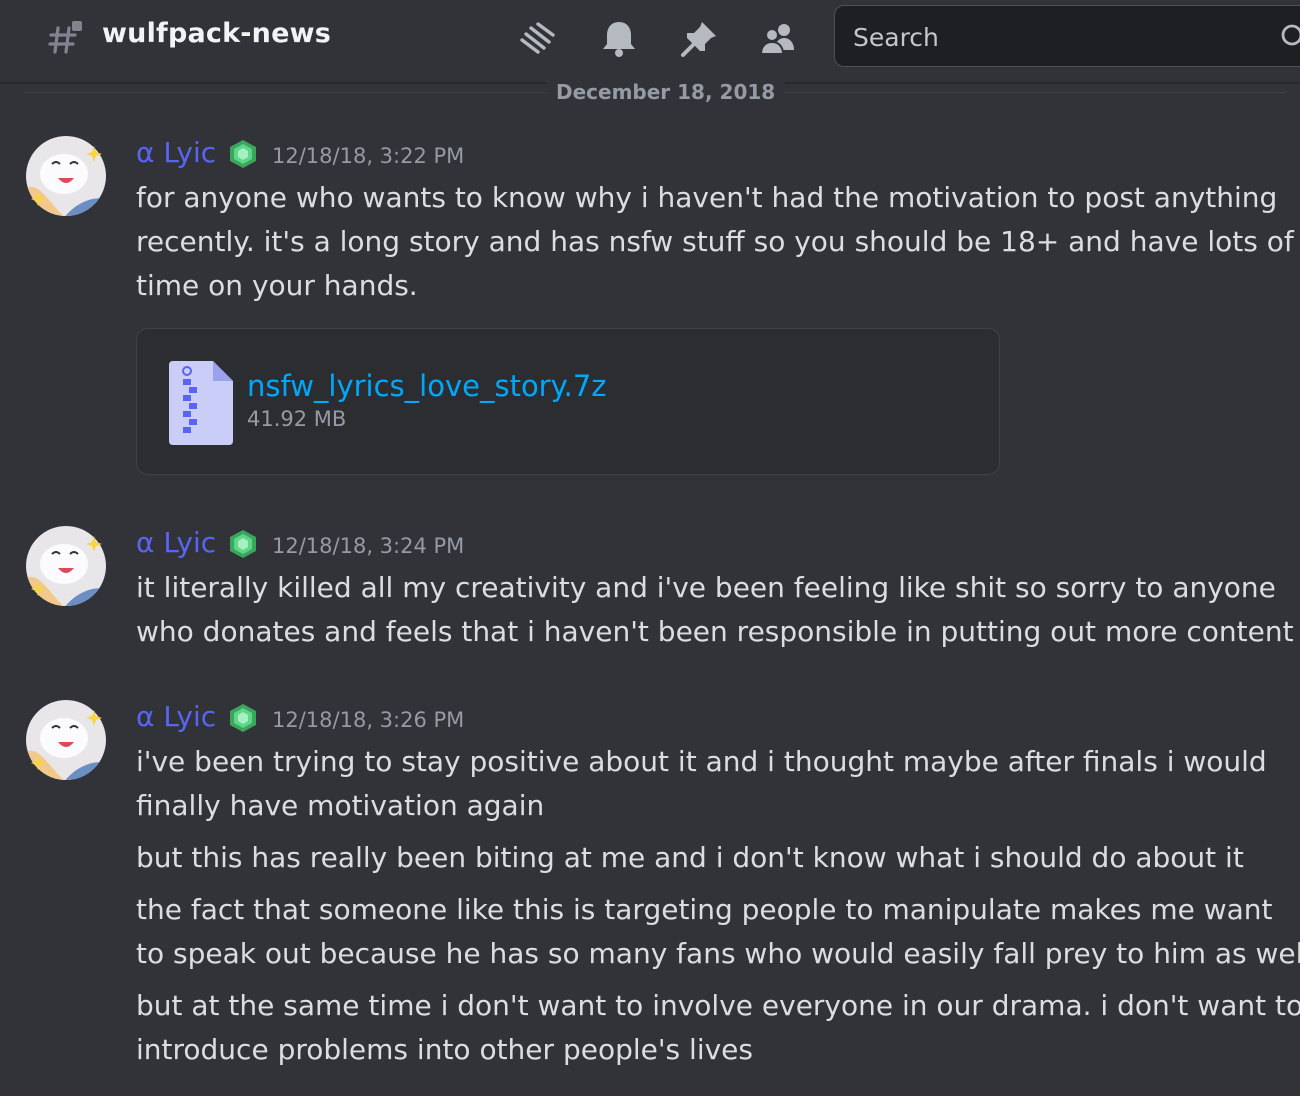 The height and width of the screenshot is (1096, 1300). What do you see at coordinates (1053, 37) in the screenshot?
I see `search-input` at bounding box center [1053, 37].